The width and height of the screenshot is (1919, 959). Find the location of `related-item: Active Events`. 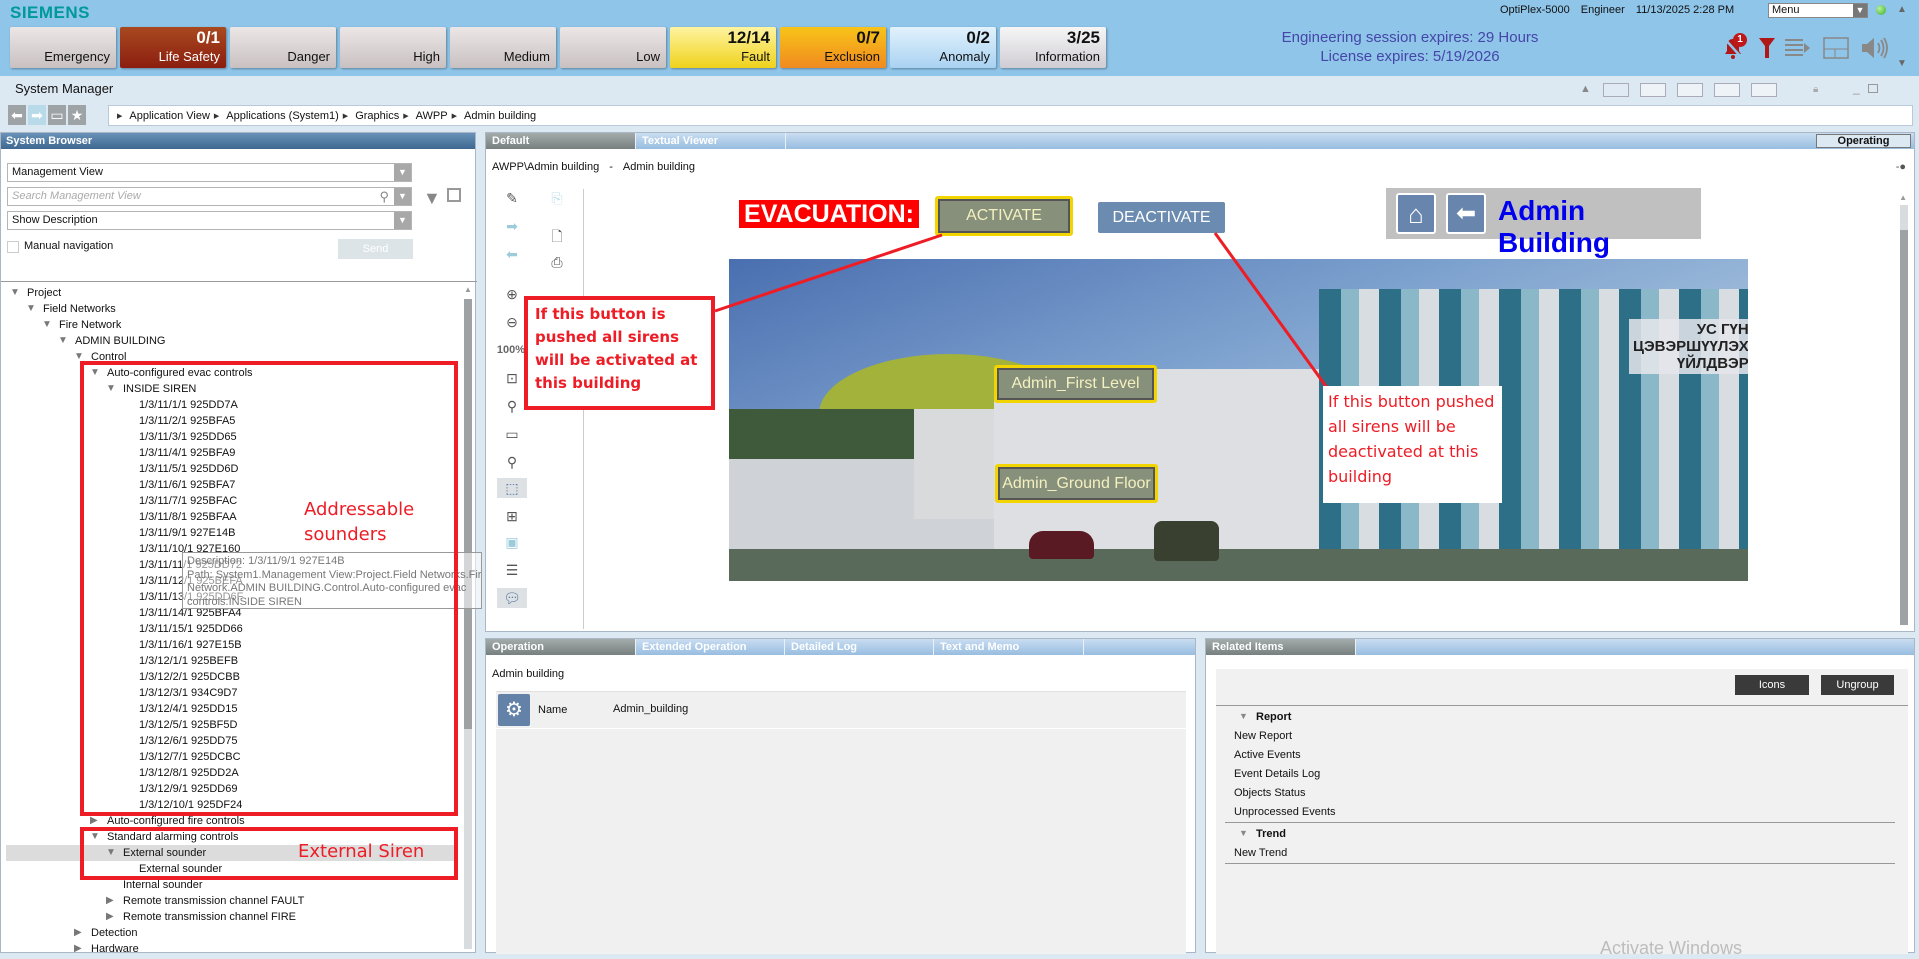

related-item: Active Events is located at coordinates (1267, 755).